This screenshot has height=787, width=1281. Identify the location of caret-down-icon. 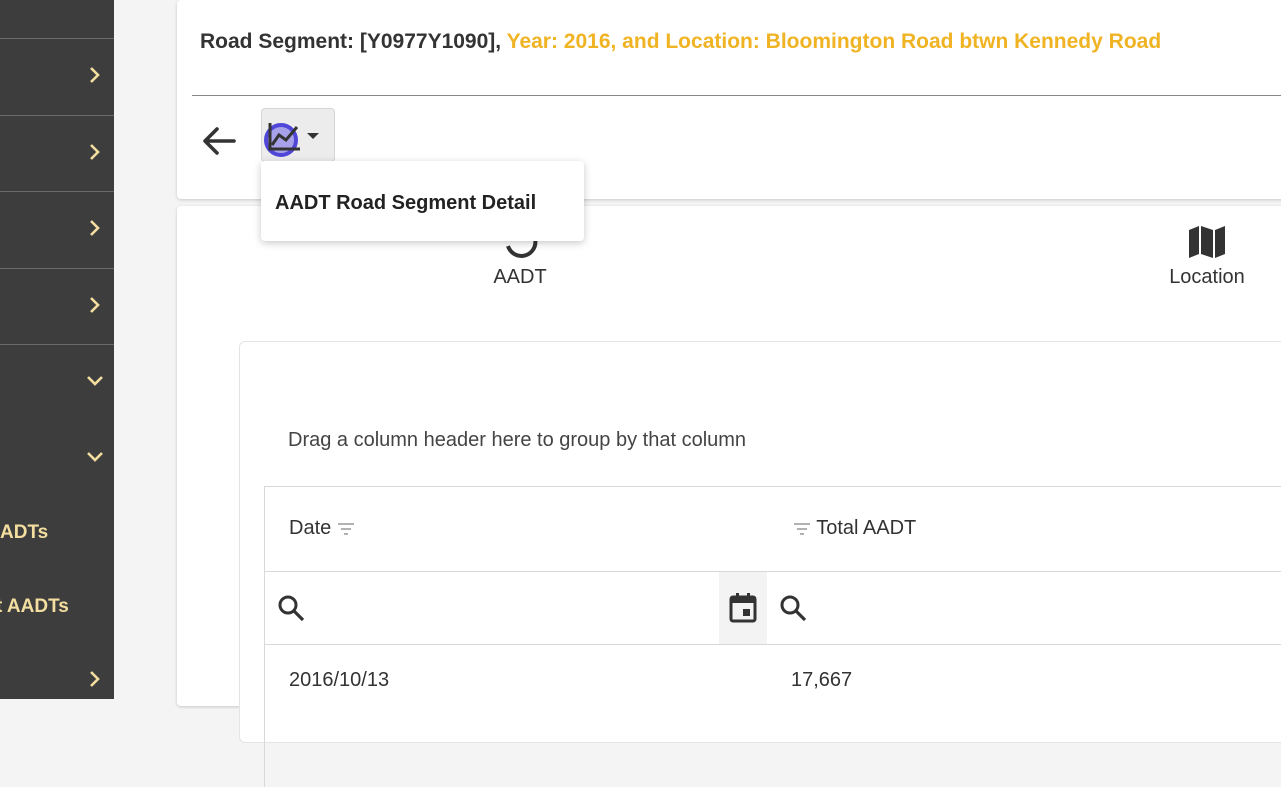
(313, 136).